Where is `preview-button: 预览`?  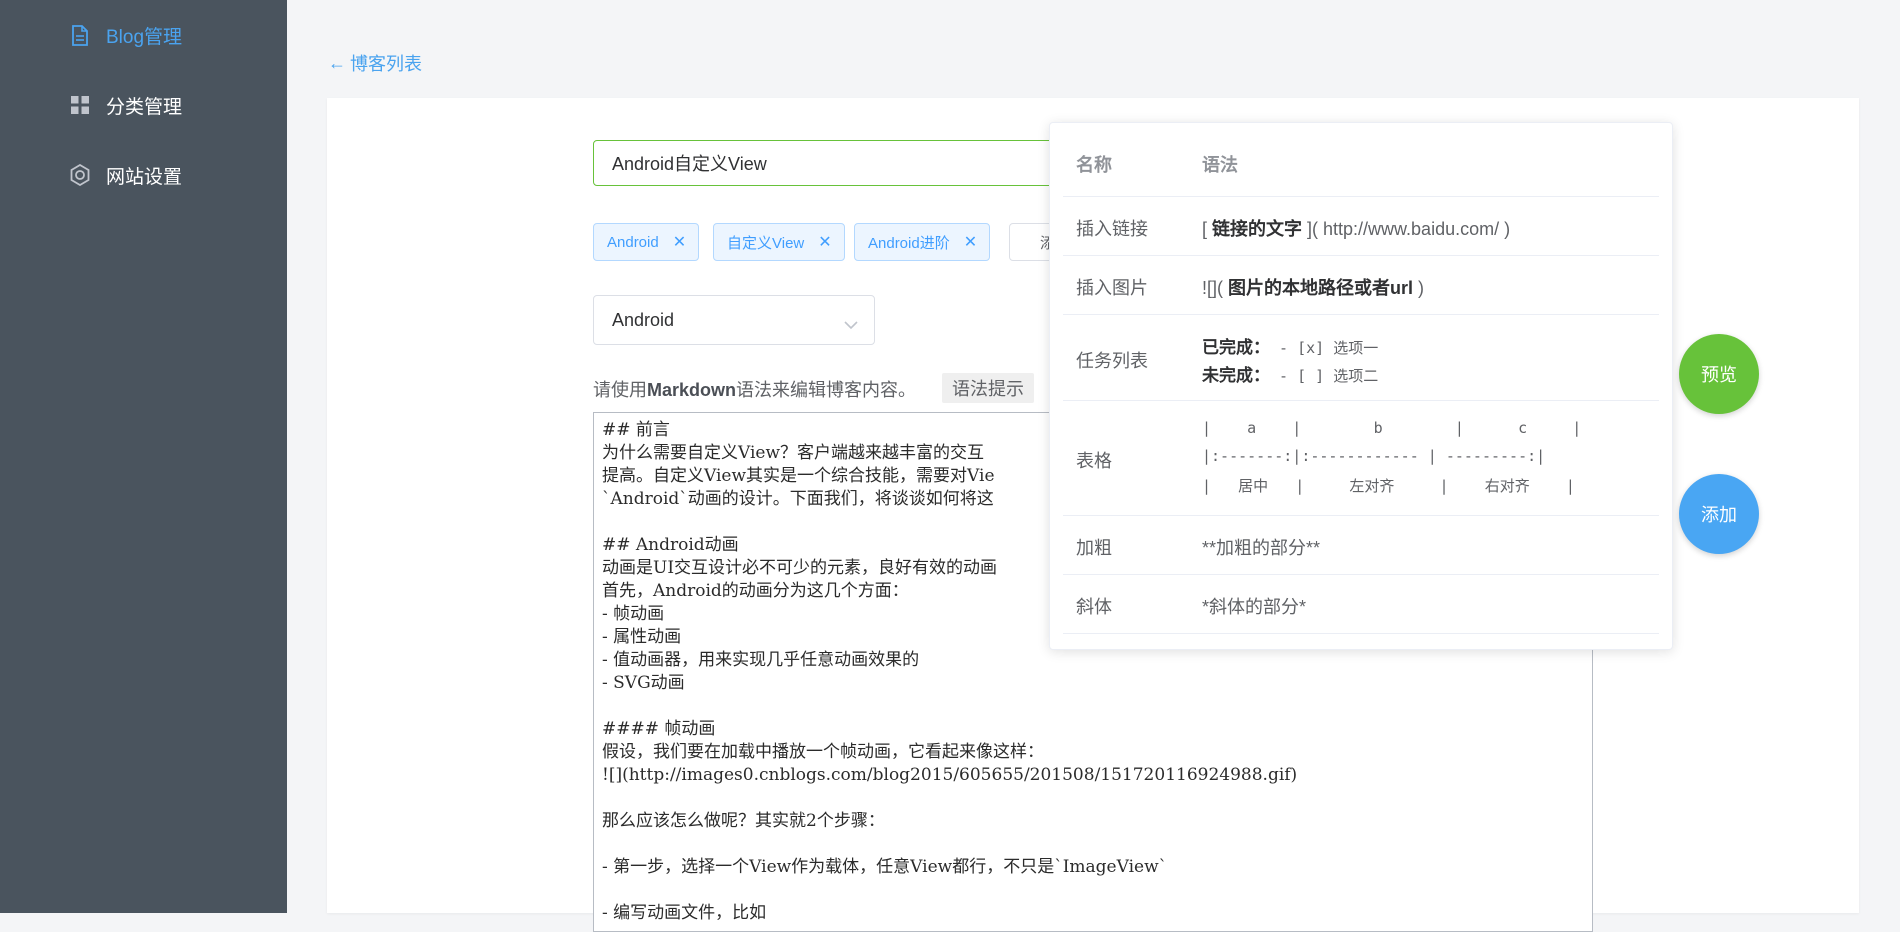 preview-button: 预览 is located at coordinates (1719, 374).